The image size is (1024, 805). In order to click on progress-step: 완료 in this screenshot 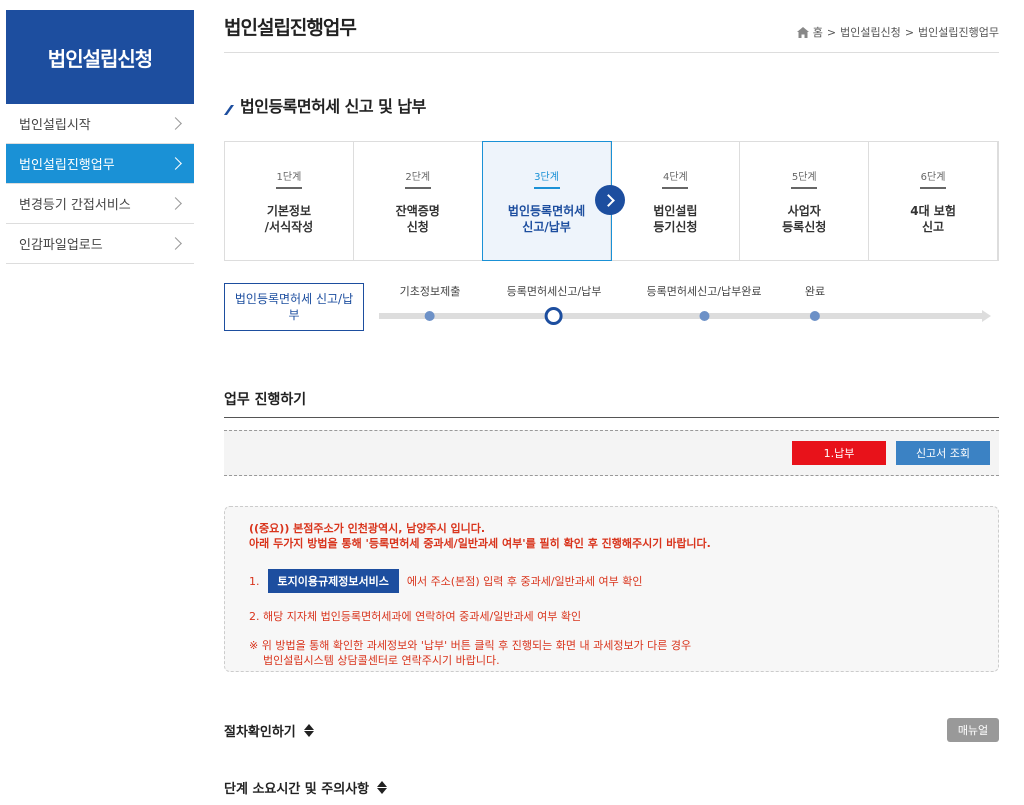, I will do `click(815, 302)`.